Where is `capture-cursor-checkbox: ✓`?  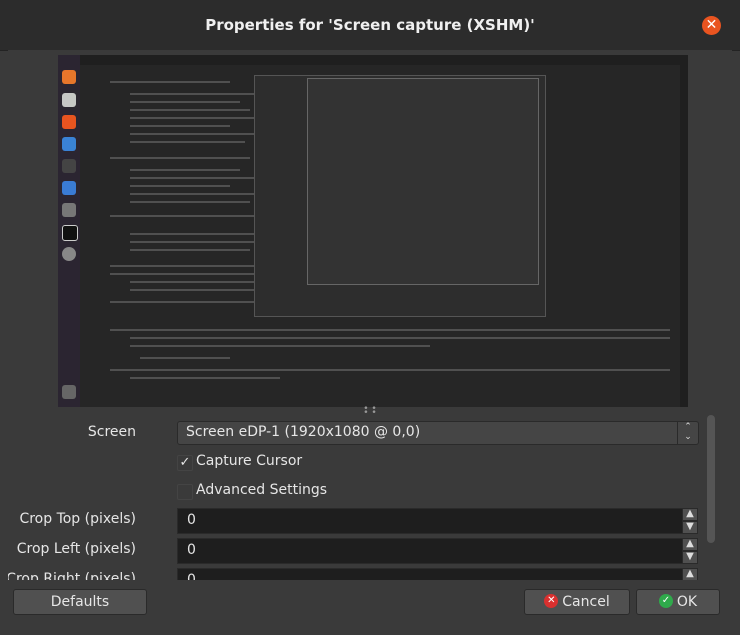
capture-cursor-checkbox: ✓ is located at coordinates (185, 463).